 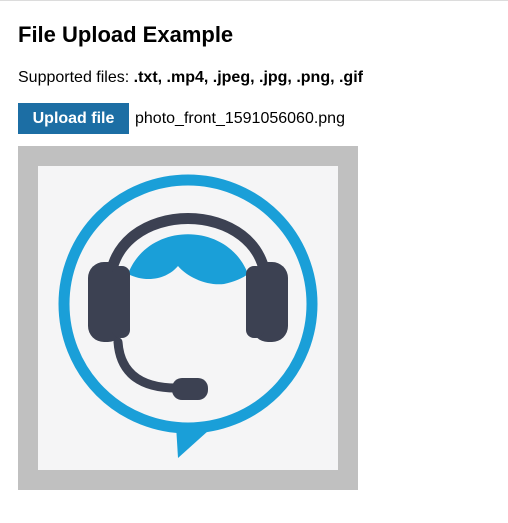 What do you see at coordinates (126, 34) in the screenshot?
I see `page-title: File Upload Example` at bounding box center [126, 34].